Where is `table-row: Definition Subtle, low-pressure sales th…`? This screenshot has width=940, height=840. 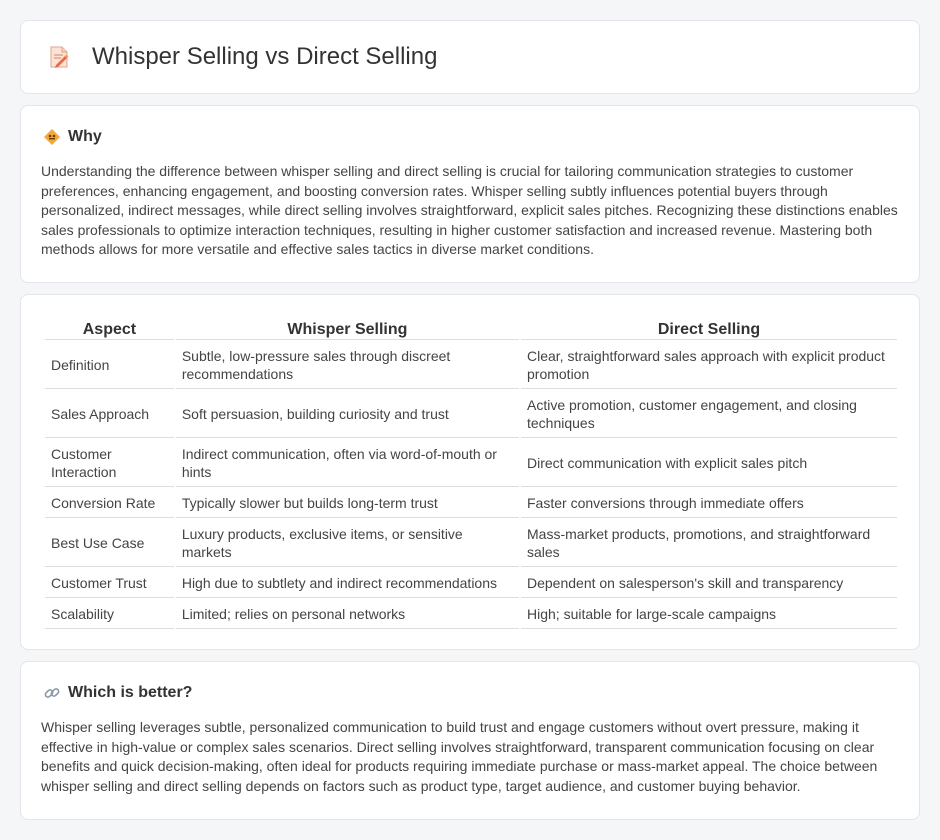
table-row: Definition Subtle, low-pressure sales th… is located at coordinates (471, 365).